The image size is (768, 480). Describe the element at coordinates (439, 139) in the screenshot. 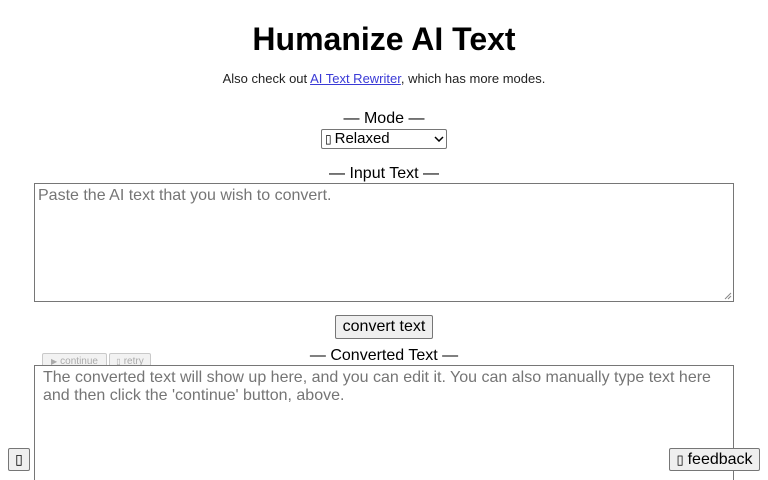

I see `chevron-down-icon` at that location.